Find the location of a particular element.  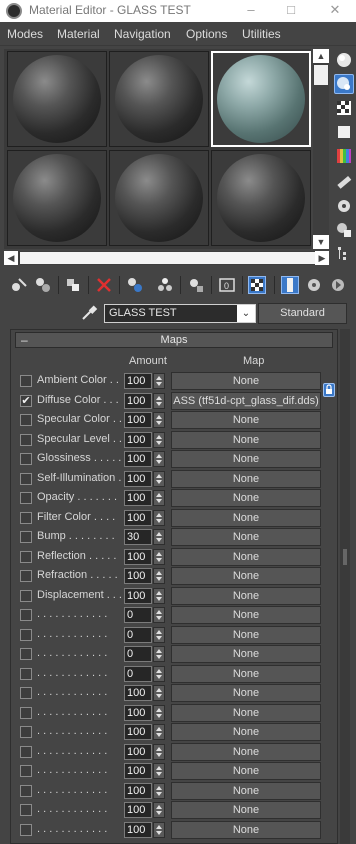

go-forward-icon is located at coordinates (338, 285).